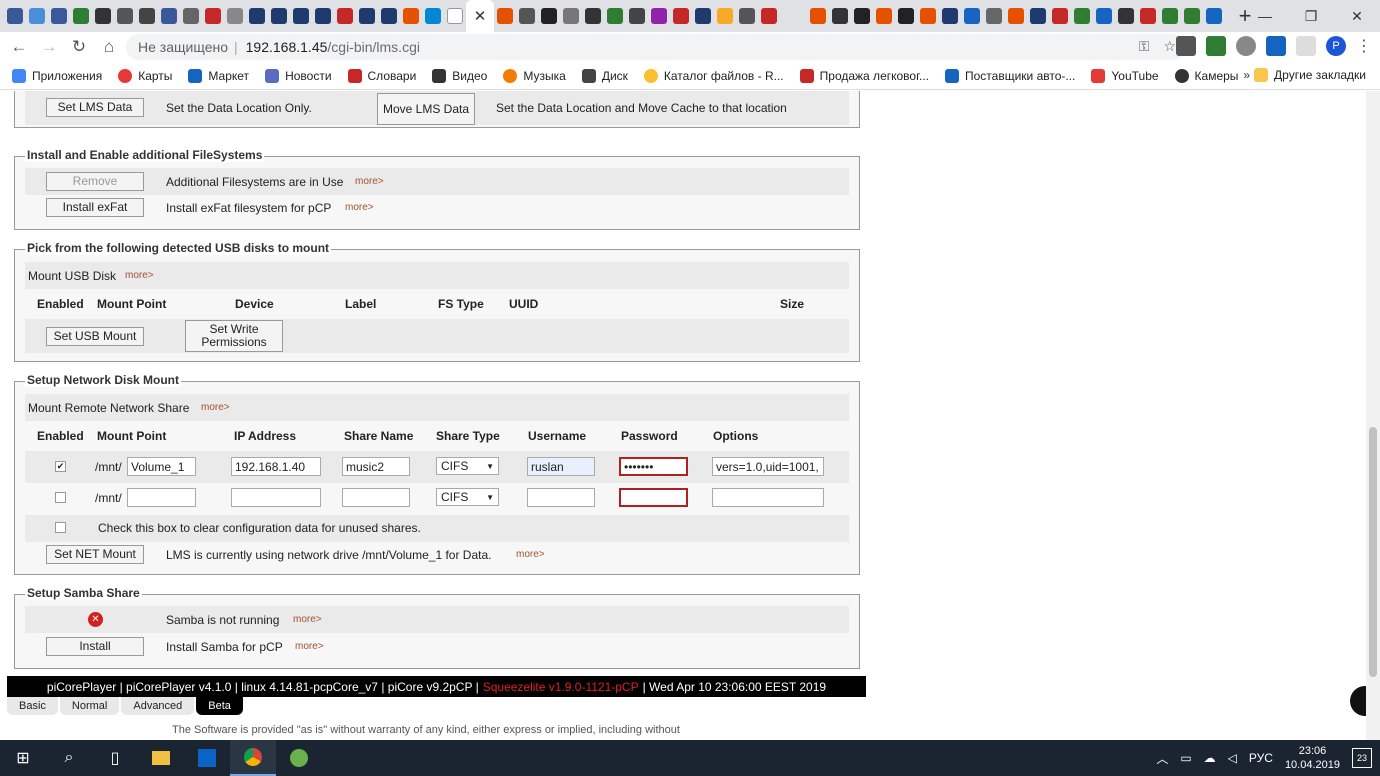 The height and width of the screenshot is (776, 1380). Describe the element at coordinates (604, 75) in the screenshot. I see `bookmark-disk: Диск` at that location.